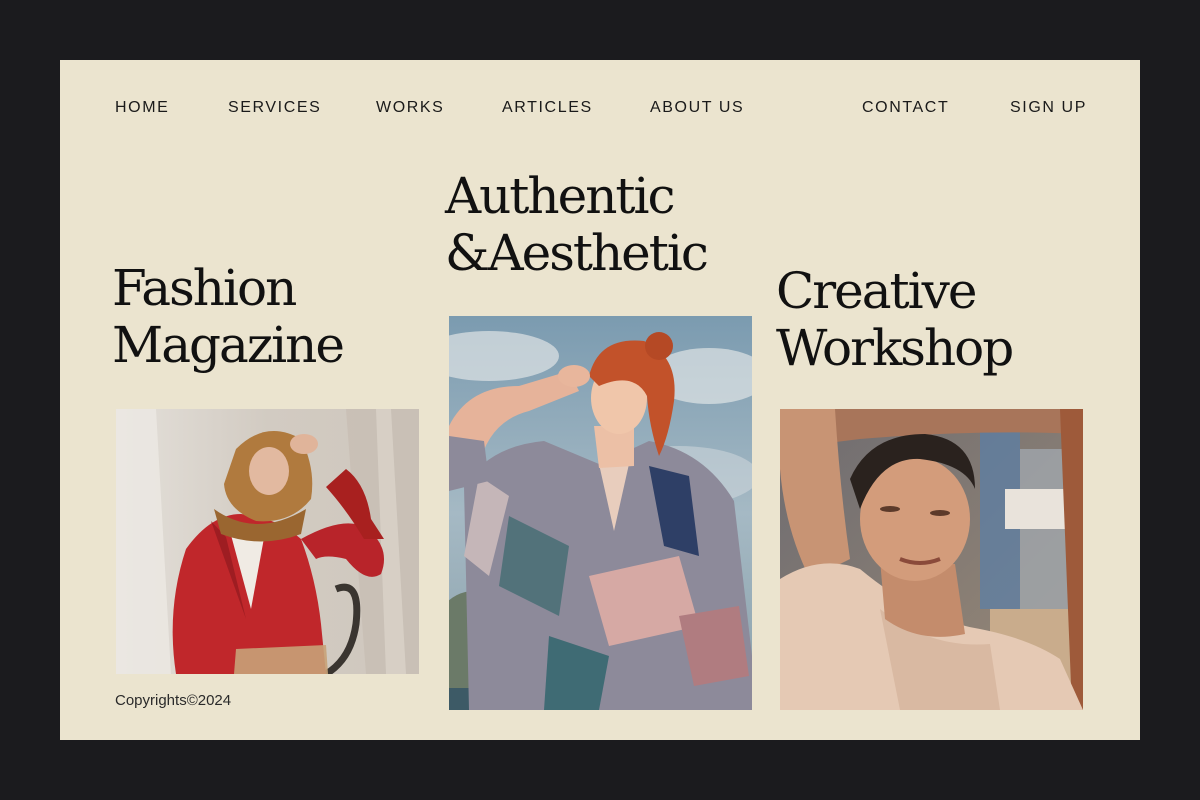  Describe the element at coordinates (905, 108) in the screenshot. I see `nav-contact-link: CONTACT` at that location.